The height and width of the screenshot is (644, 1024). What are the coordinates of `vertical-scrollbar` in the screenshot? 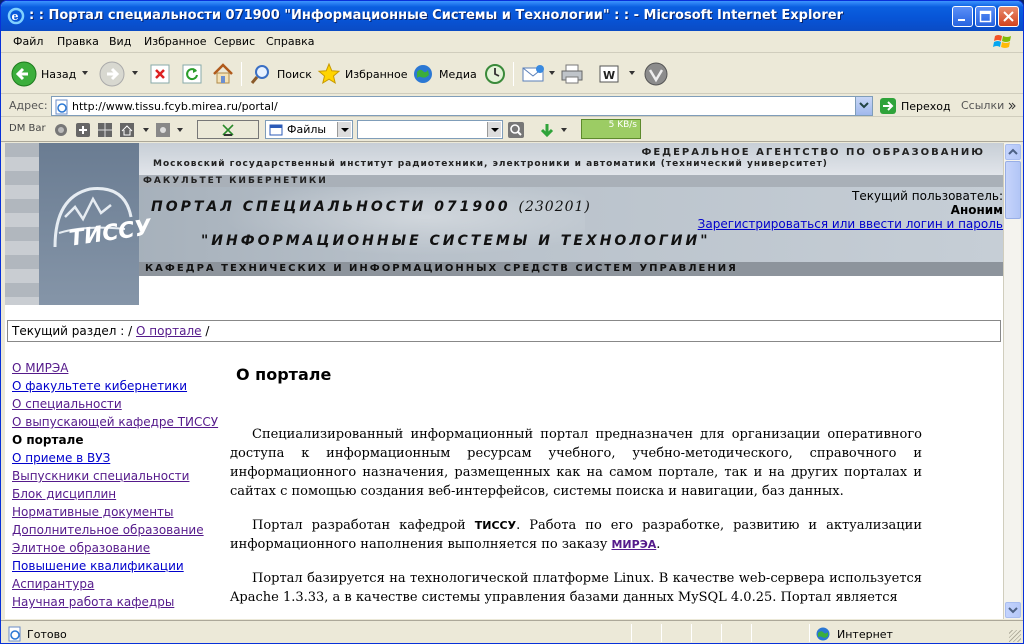 It's located at (1012, 381).